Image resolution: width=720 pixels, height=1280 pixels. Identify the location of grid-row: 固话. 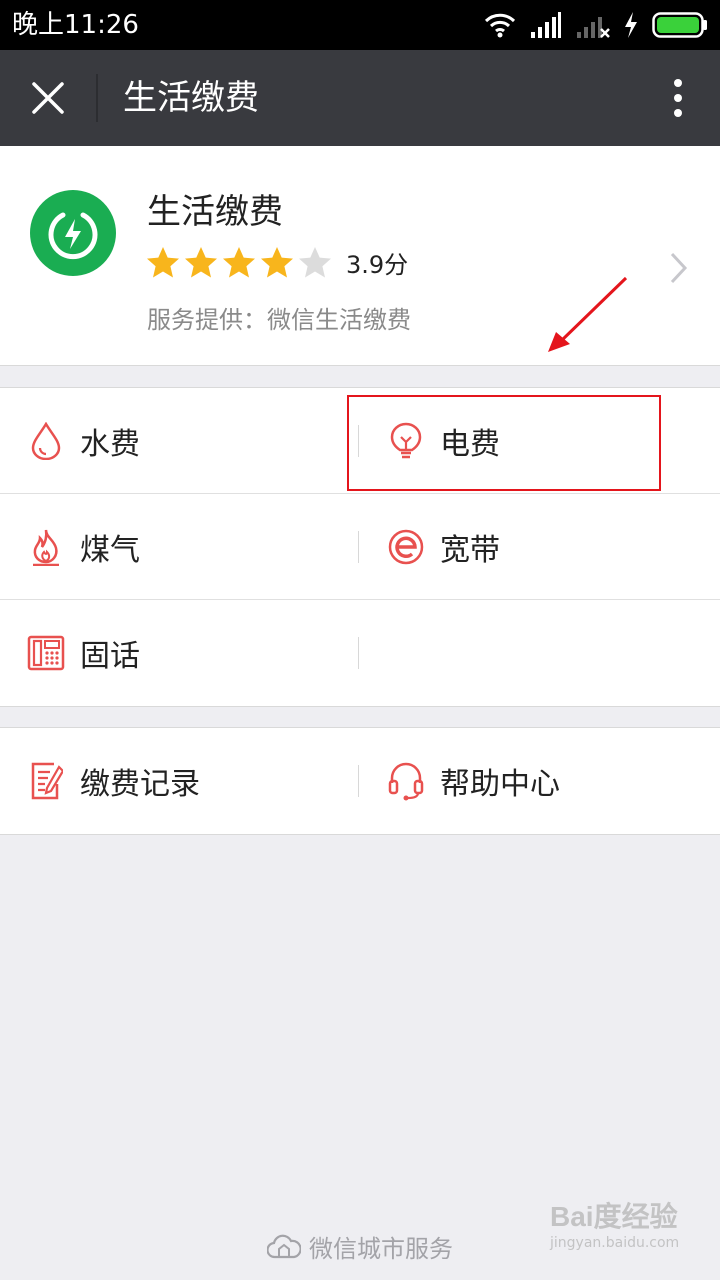
(360, 653).